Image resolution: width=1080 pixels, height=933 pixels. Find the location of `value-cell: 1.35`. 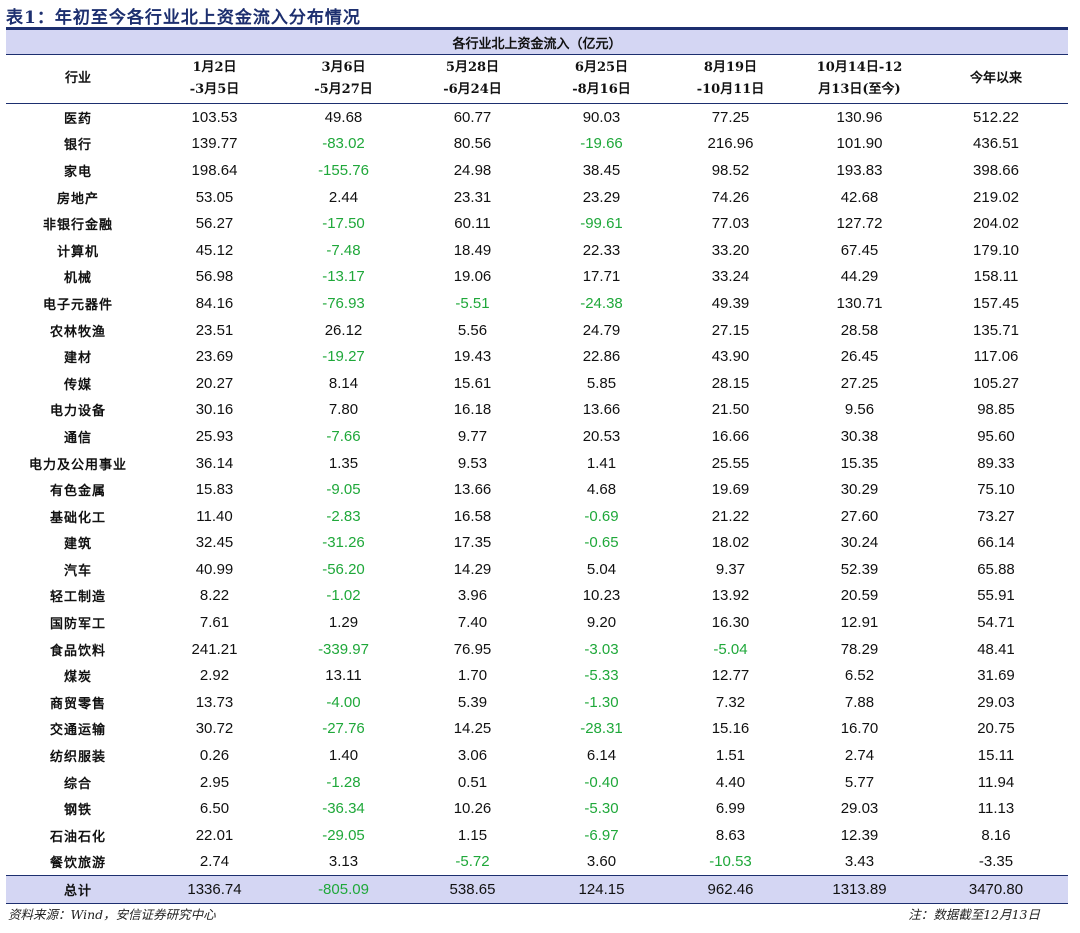

value-cell: 1.35 is located at coordinates (343, 463).